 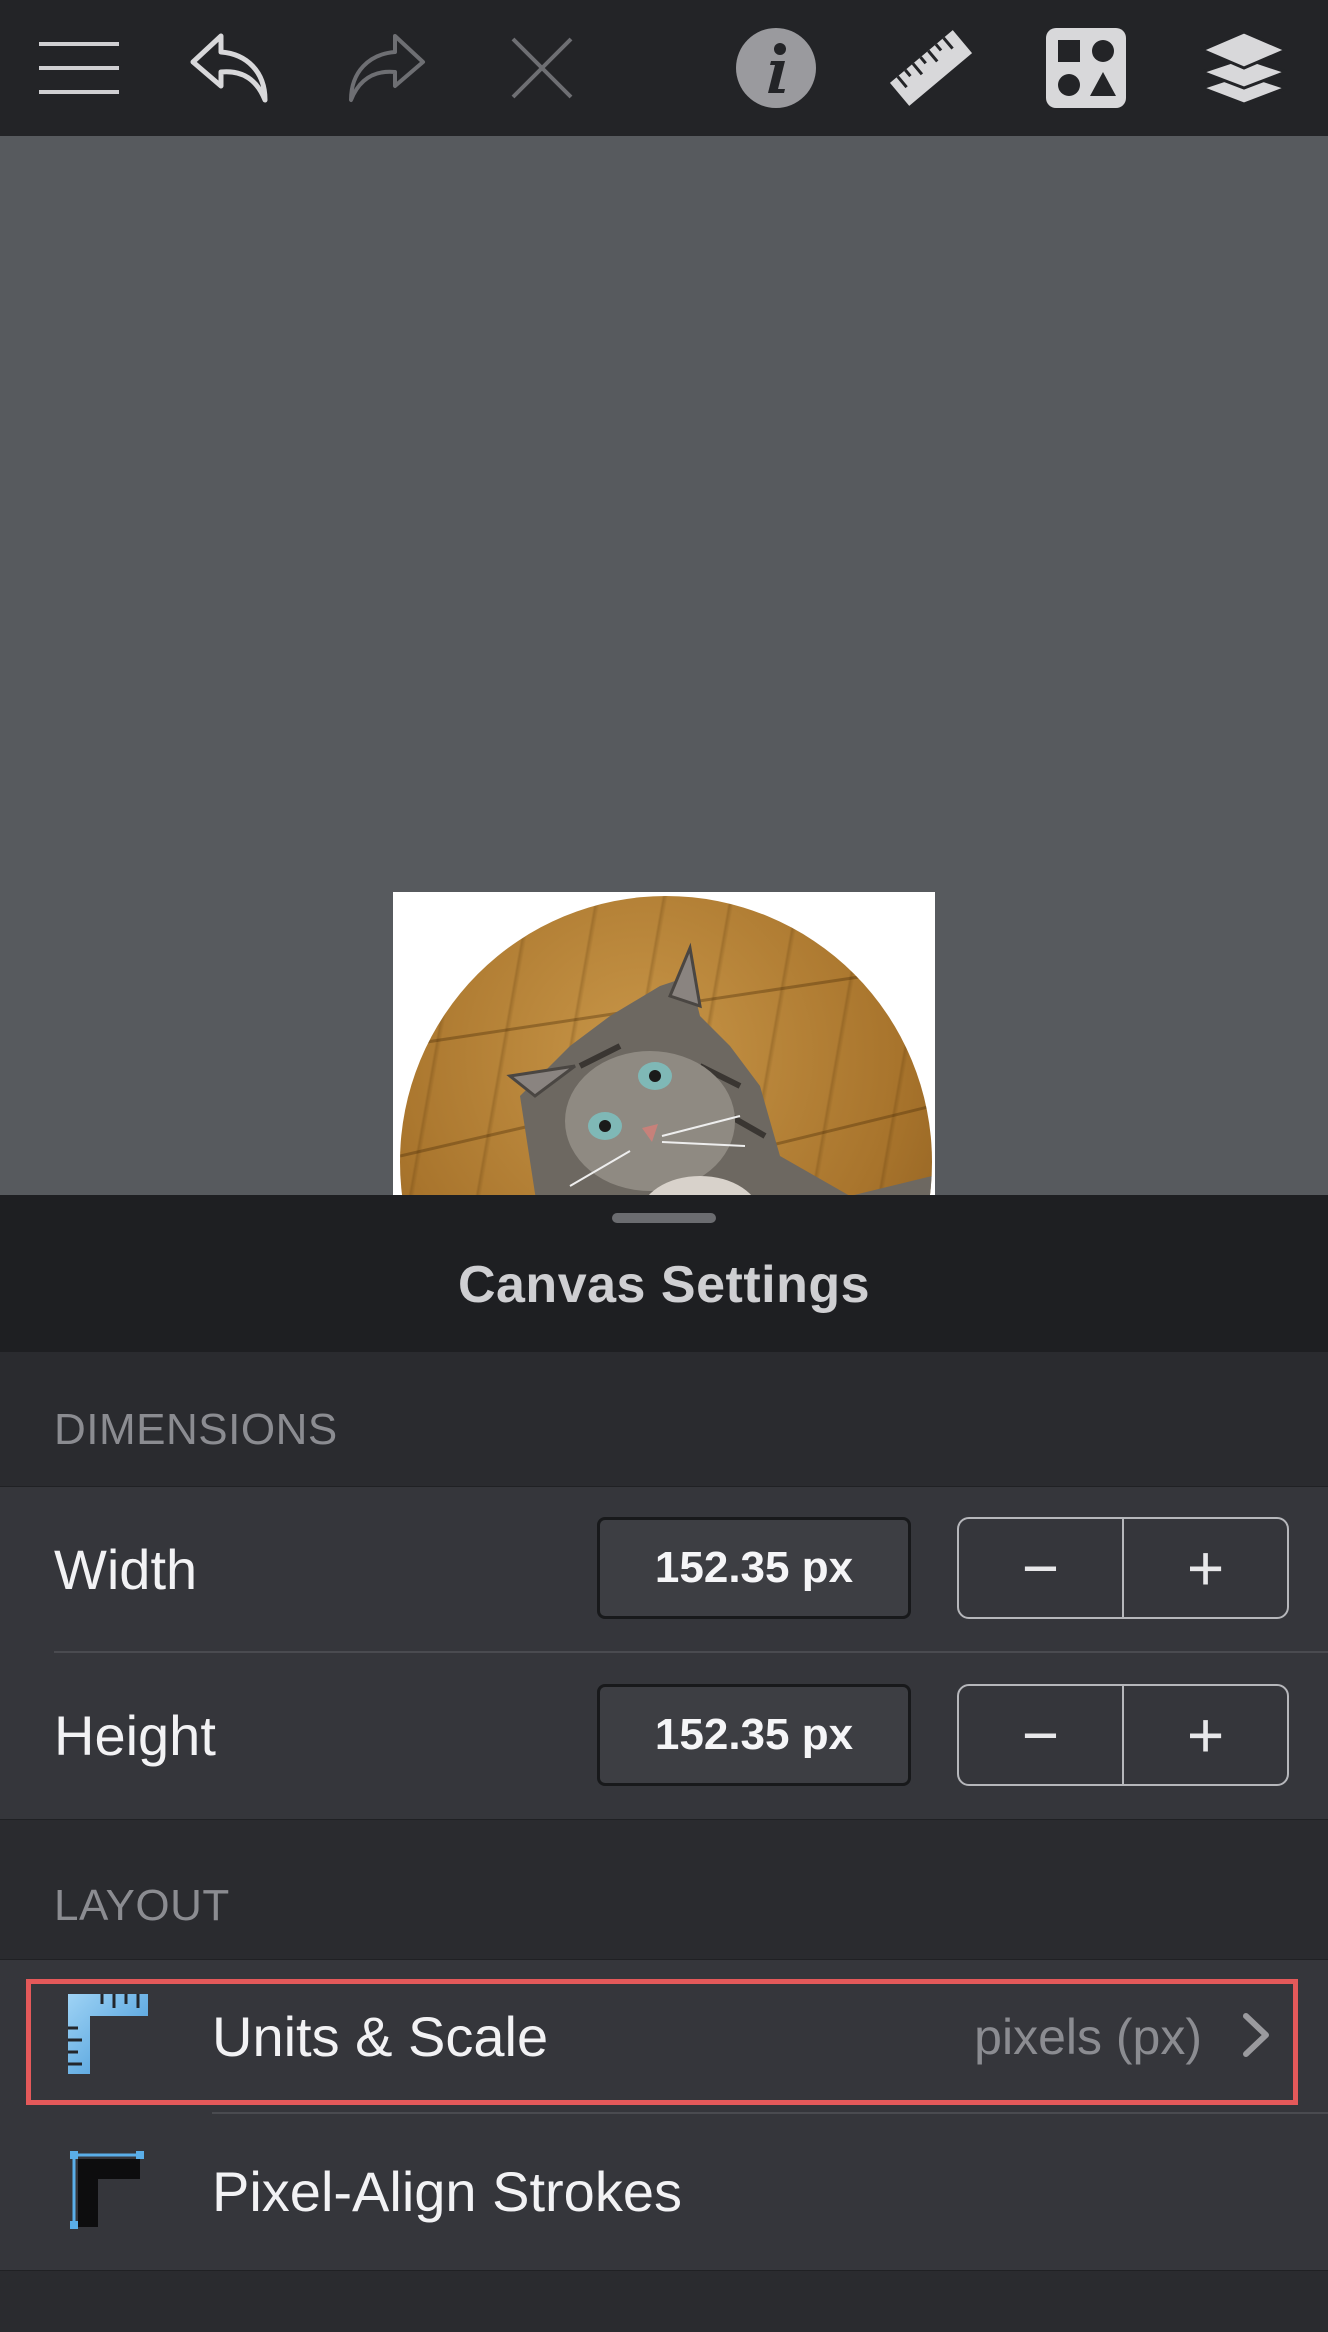 I want to click on sheet-grabber-handle, so click(x=664, y=1218).